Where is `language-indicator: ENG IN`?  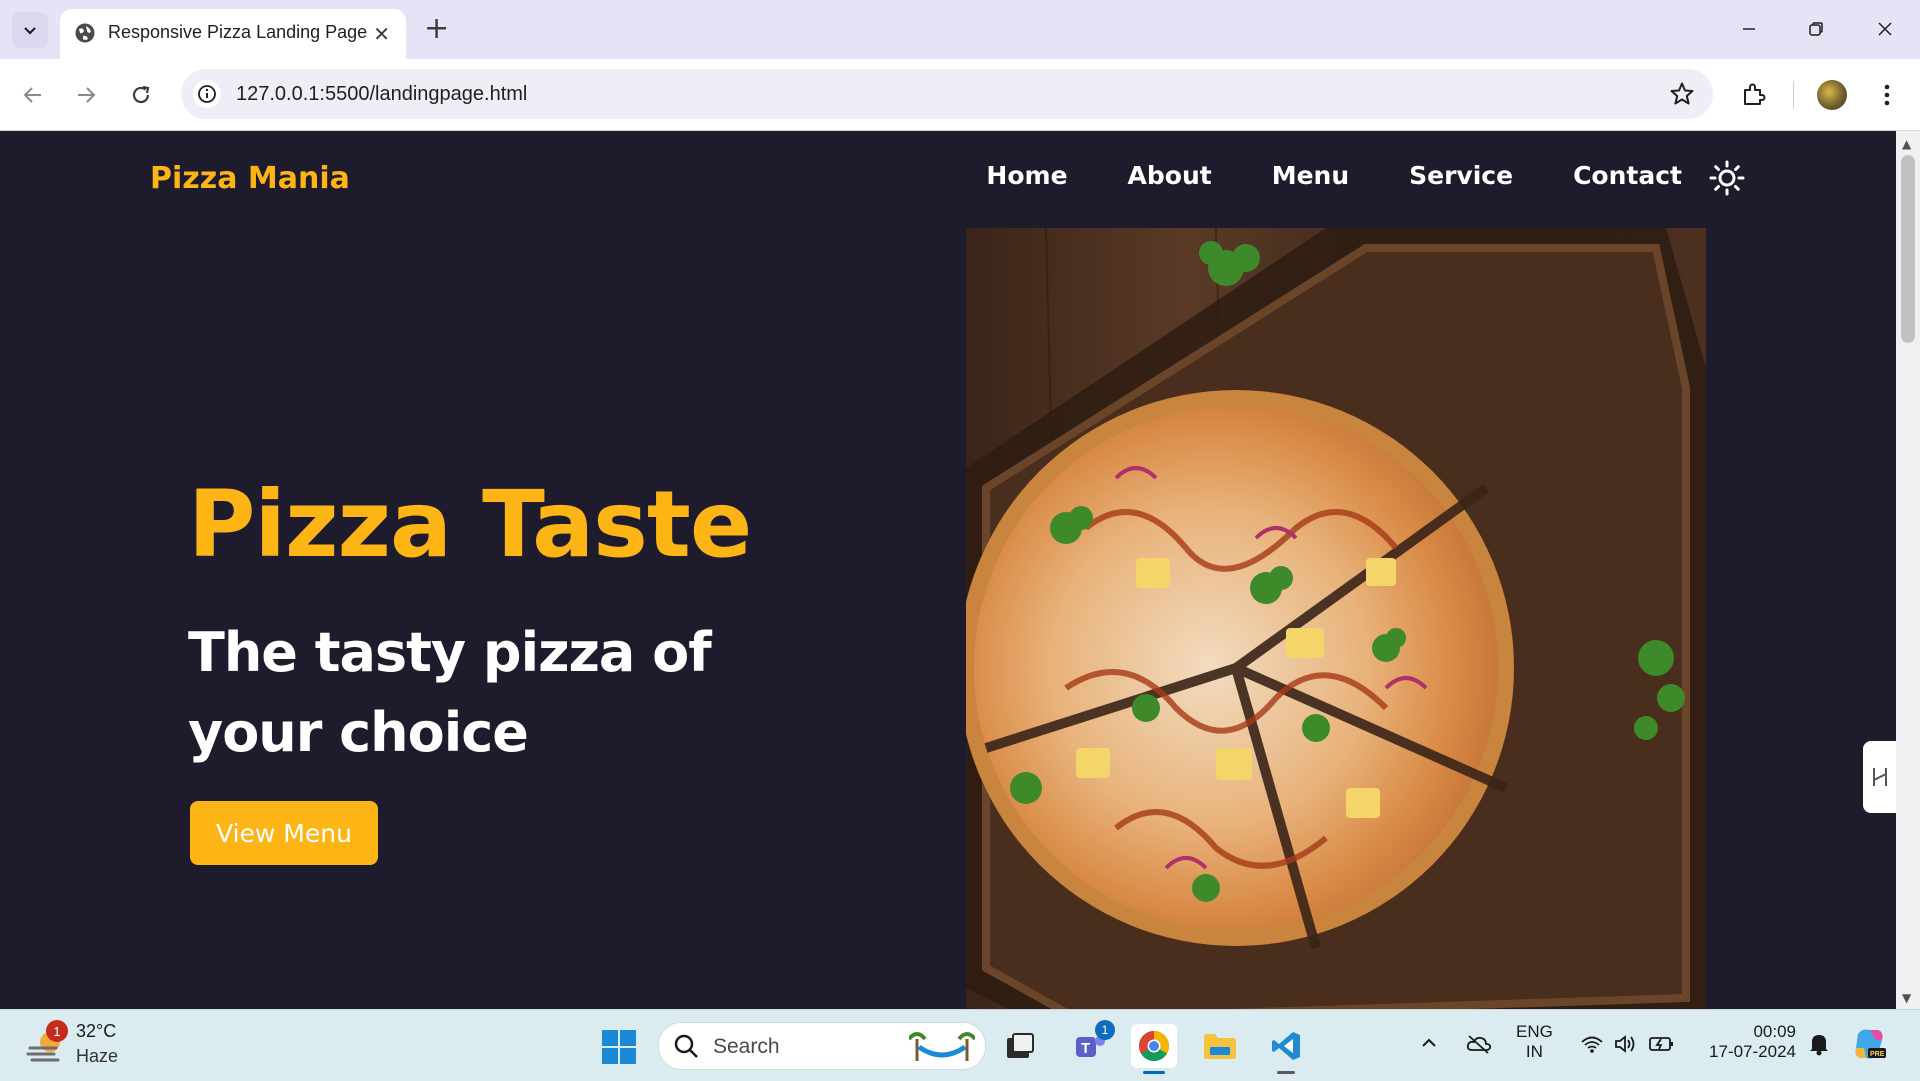
language-indicator: ENG IN is located at coordinates (1534, 1042).